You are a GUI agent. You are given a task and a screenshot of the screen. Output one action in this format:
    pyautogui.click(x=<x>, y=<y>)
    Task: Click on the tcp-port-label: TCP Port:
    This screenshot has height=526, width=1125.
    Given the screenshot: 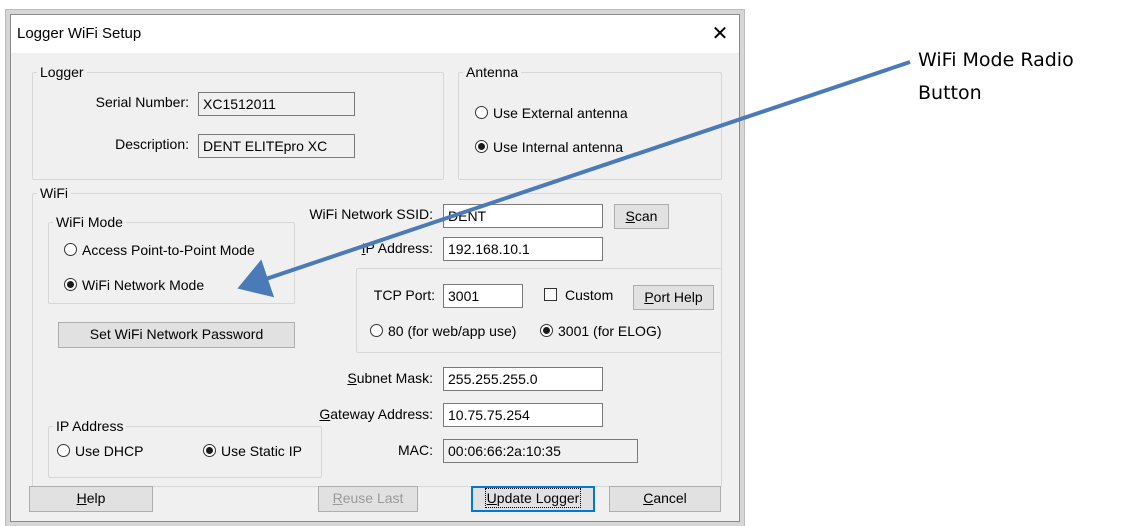 What is the action you would take?
    pyautogui.click(x=404, y=295)
    